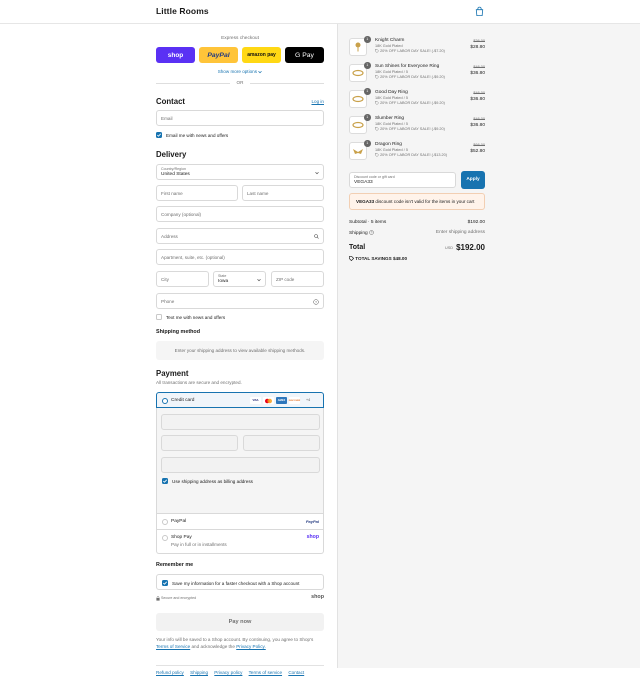  I want to click on country-value: United States, so click(175, 174).